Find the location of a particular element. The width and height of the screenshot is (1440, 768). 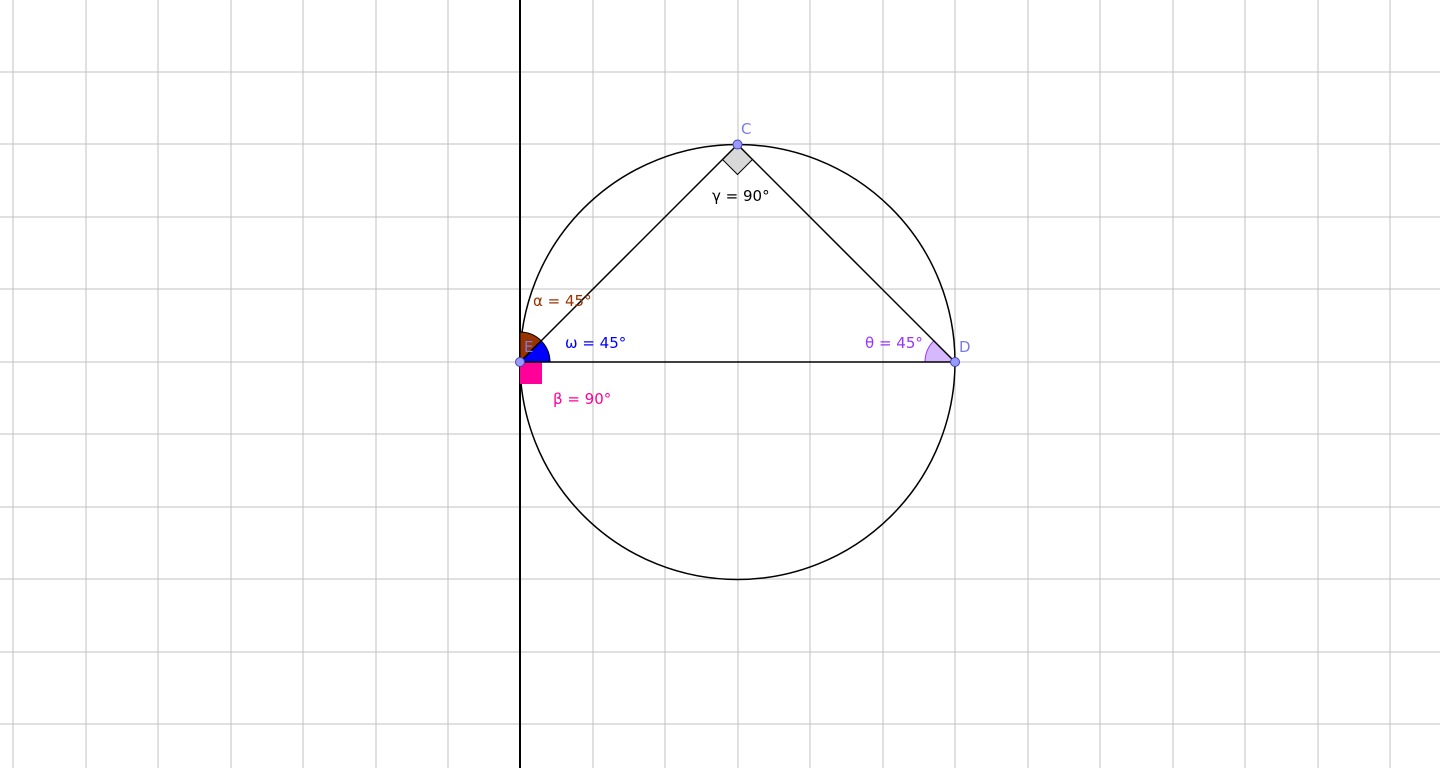

alpha-label: α = 45° is located at coordinates (562, 301).